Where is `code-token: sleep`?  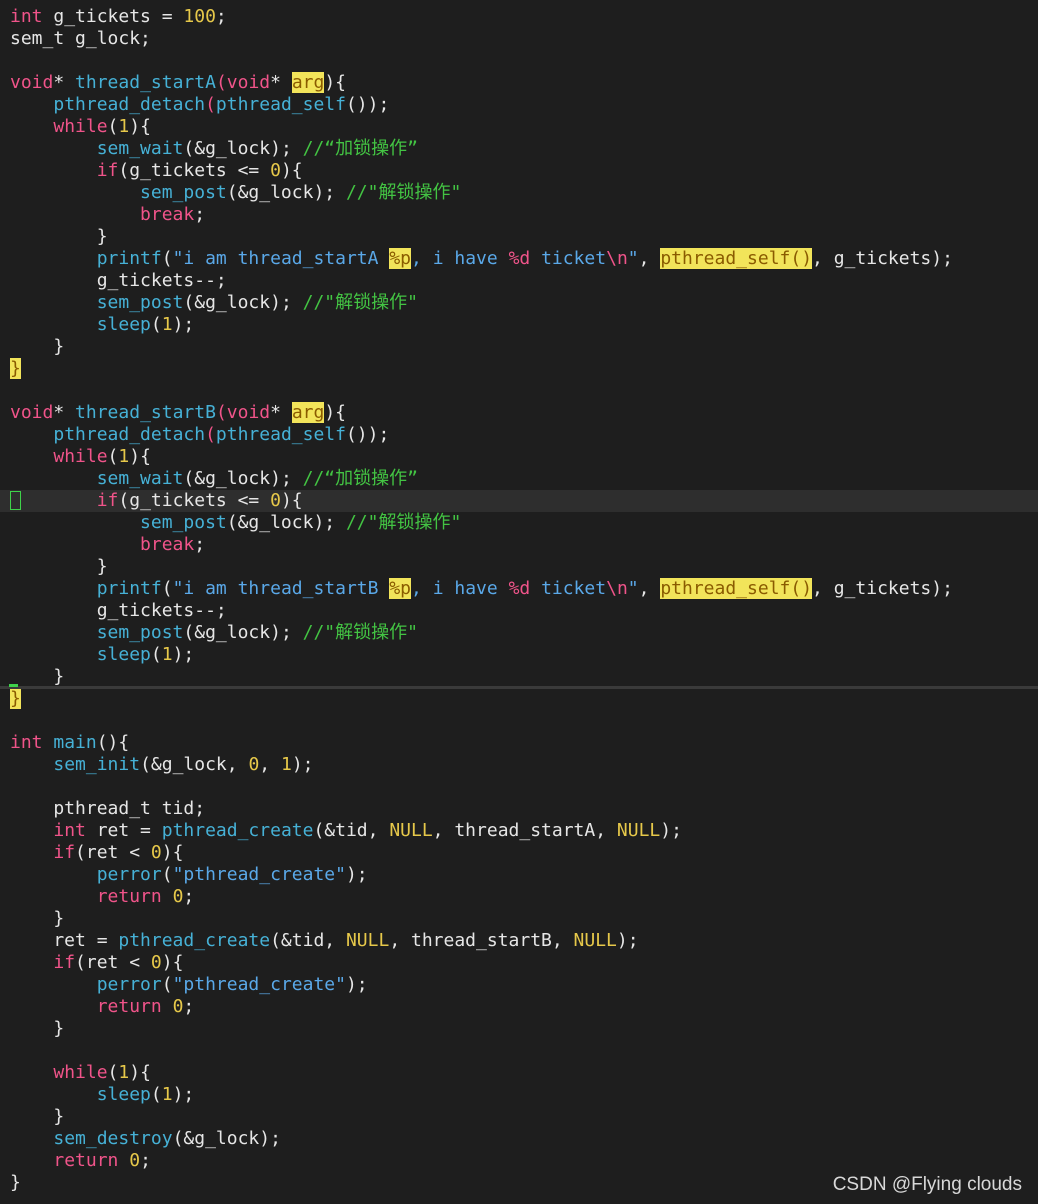 code-token: sleep is located at coordinates (123, 654).